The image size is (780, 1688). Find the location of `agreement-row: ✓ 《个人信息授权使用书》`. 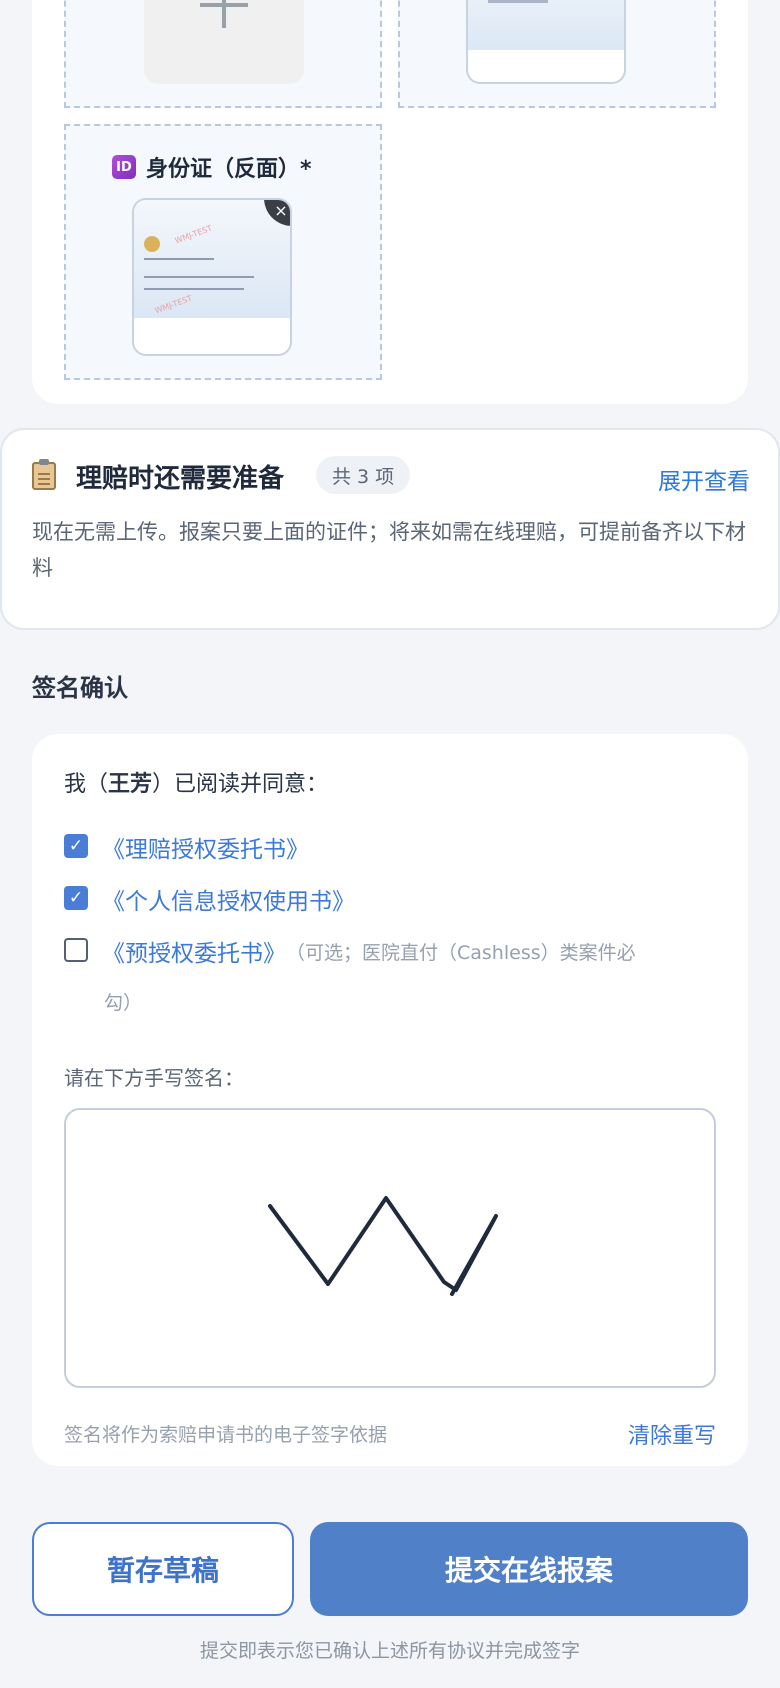

agreement-row: ✓ 《个人信息授权使用书》 is located at coordinates (209, 899).